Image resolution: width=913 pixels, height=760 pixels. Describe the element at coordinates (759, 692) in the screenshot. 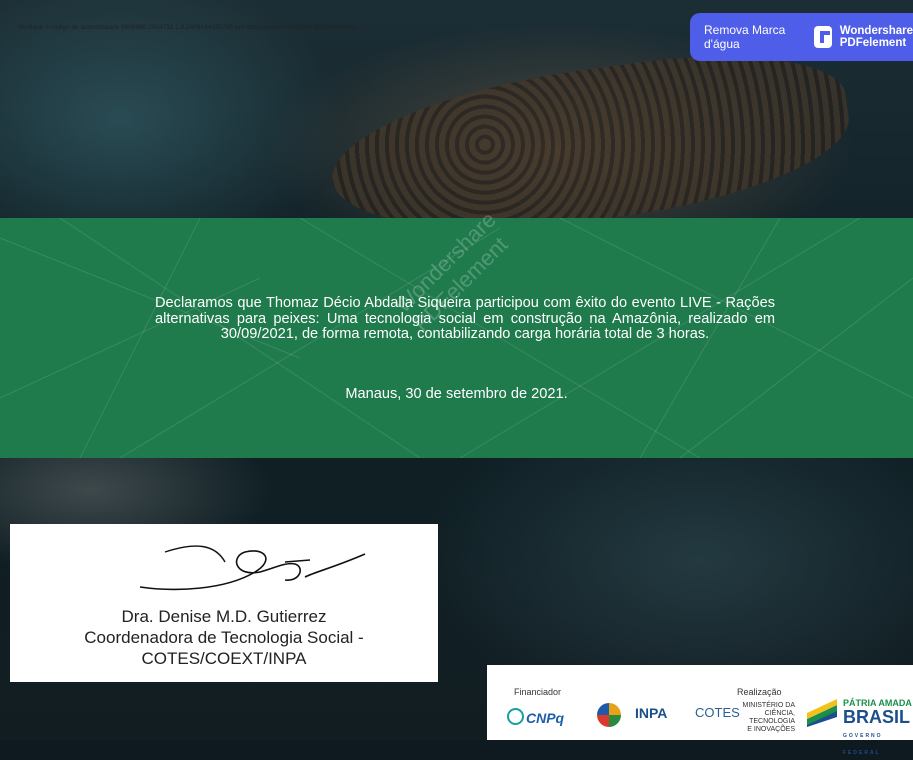

I see `realizacao-label: Realização` at that location.